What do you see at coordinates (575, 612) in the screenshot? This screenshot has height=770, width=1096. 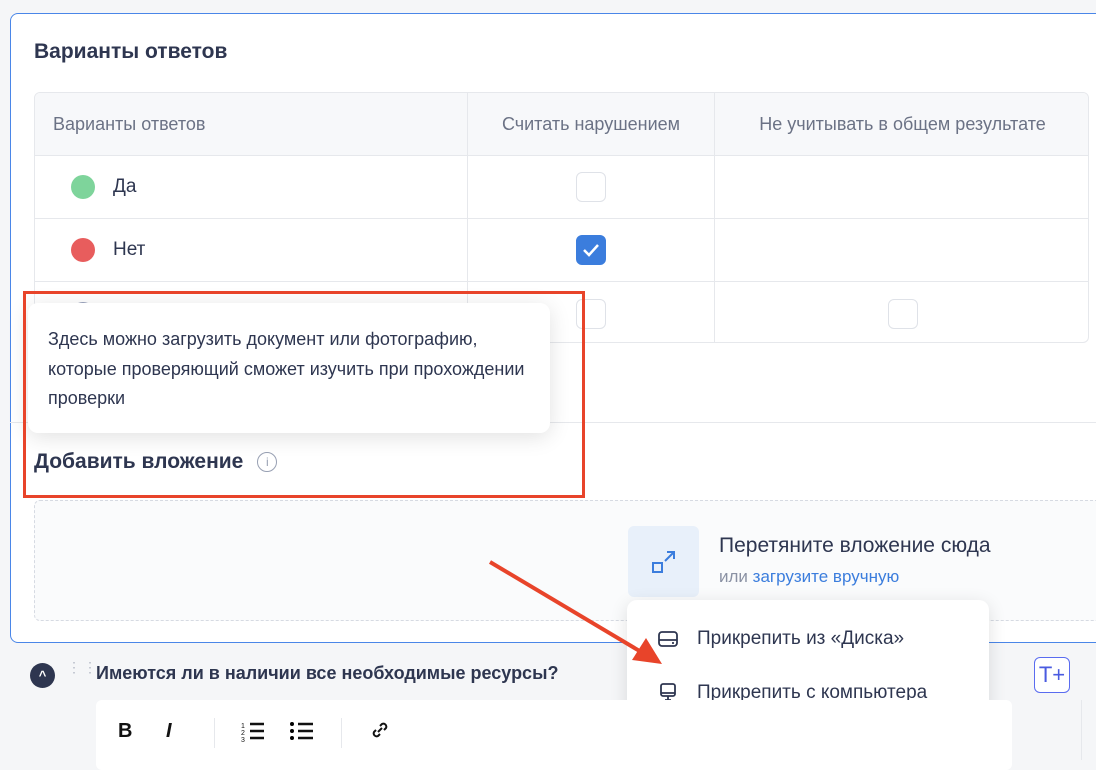 I see `annotation-arrow-icon` at bounding box center [575, 612].